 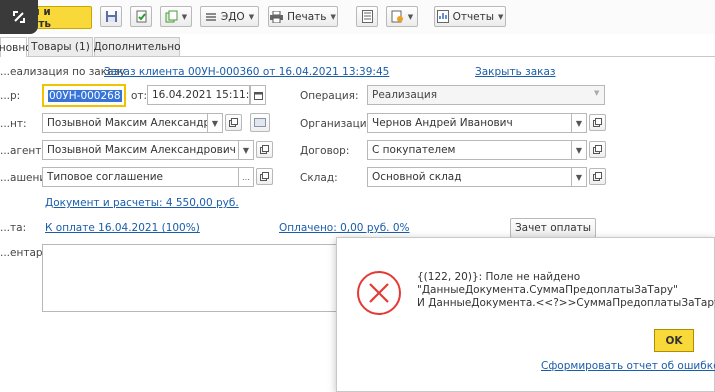 What do you see at coordinates (210, 16) in the screenshot?
I see `edo-icon` at bounding box center [210, 16].